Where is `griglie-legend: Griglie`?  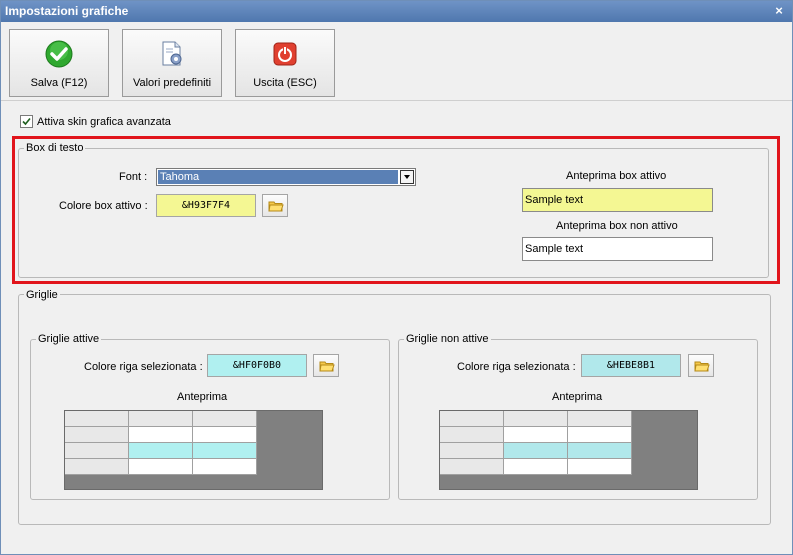 griglie-legend: Griglie is located at coordinates (42, 295).